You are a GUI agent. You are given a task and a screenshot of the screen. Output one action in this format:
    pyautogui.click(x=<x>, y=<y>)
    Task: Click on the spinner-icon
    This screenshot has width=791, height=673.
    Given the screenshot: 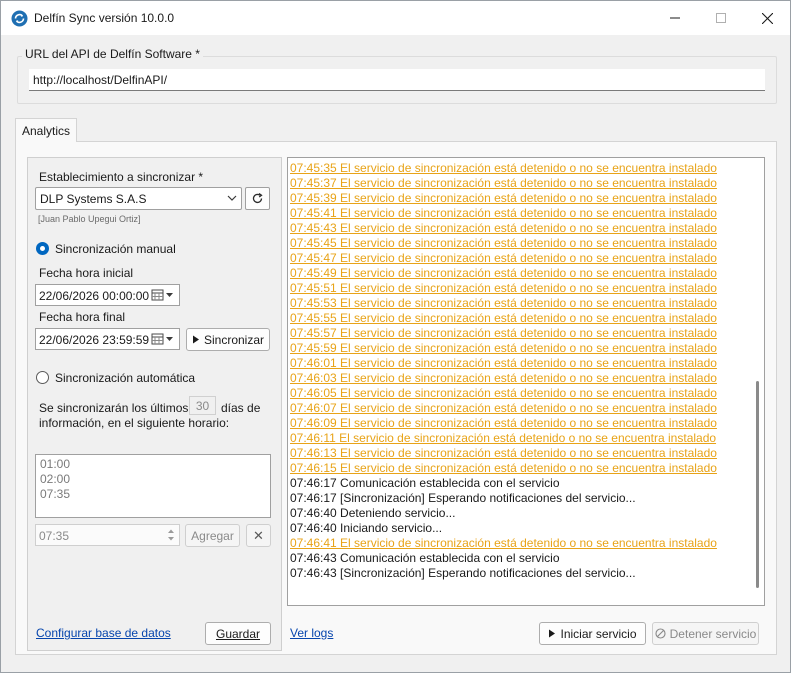 What is the action you would take?
    pyautogui.click(x=171, y=535)
    